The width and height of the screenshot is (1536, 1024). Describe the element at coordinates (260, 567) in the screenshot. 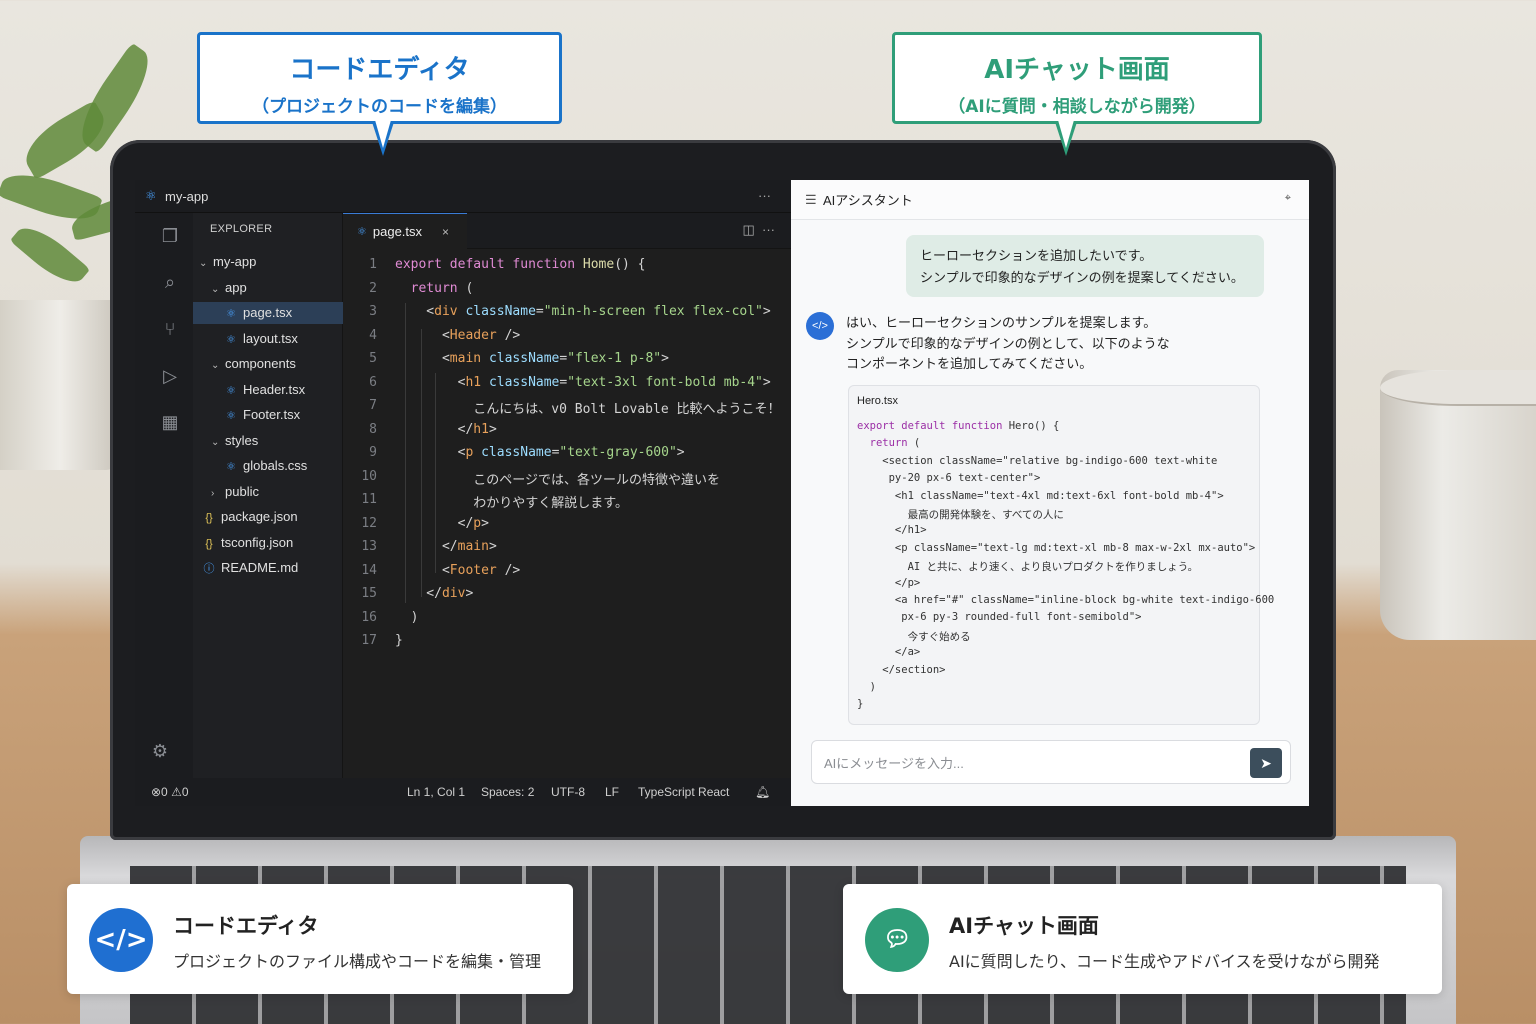

I see `tree-item-label: README.md` at that location.